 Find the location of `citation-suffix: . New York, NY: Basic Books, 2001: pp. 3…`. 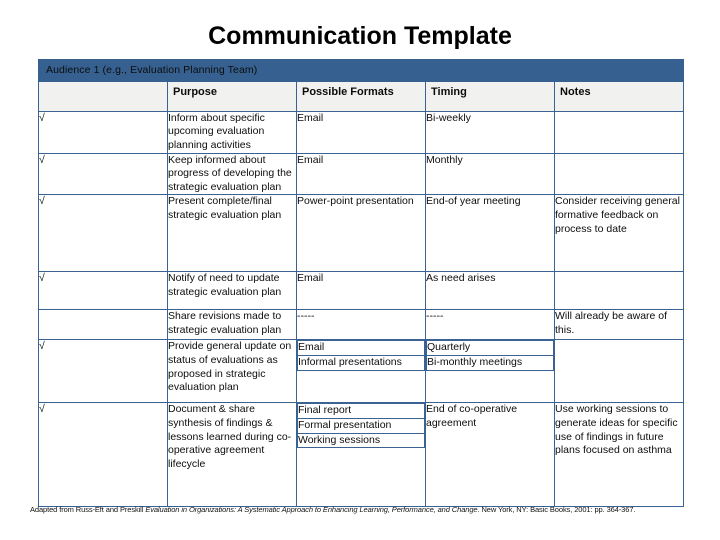

citation-suffix: . New York, NY: Basic Books, 2001: pp. 3… is located at coordinates (556, 509).